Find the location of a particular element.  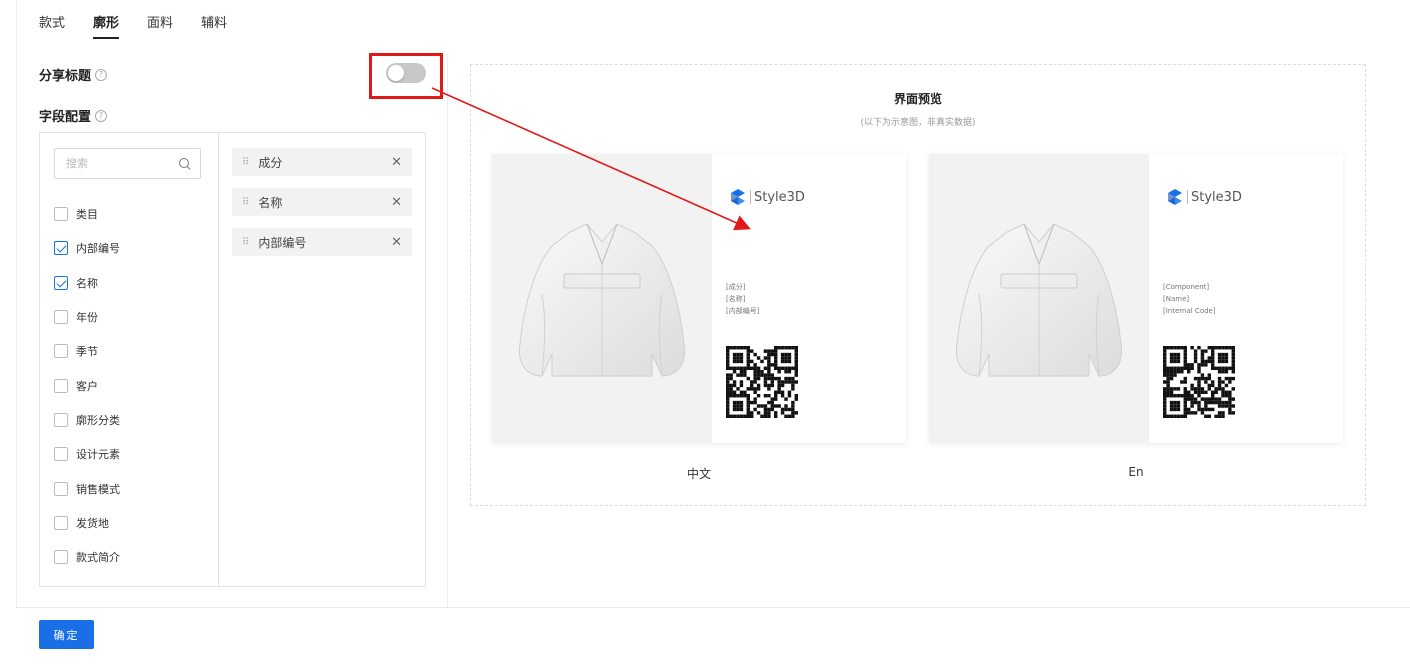

field-checkbox-item: 发货地 is located at coordinates (87, 523).